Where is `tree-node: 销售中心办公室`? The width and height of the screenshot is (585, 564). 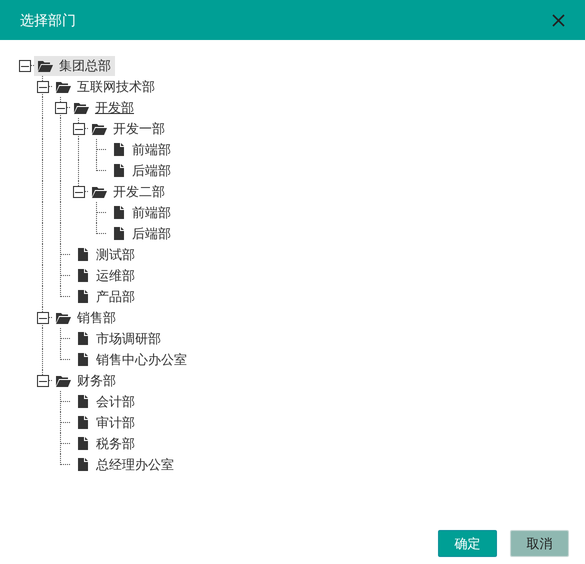 tree-node: 销售中心办公室 is located at coordinates (131, 360).